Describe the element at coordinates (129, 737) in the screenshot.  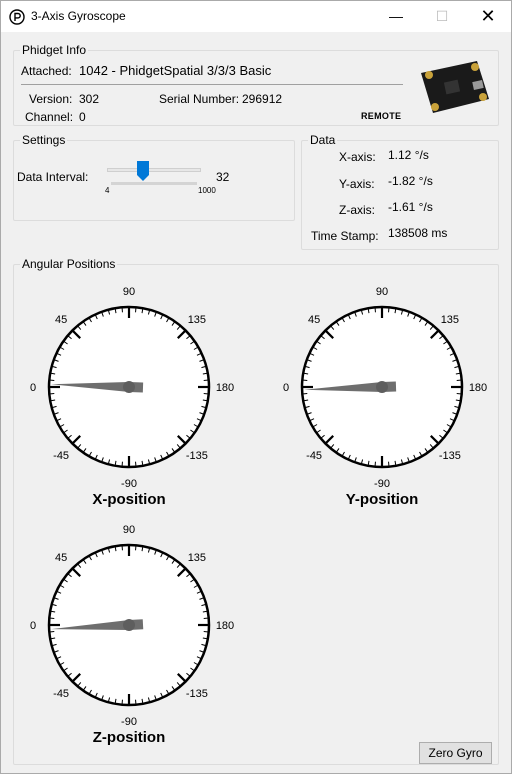
I see `gauge-title-z-position: Z-position` at that location.